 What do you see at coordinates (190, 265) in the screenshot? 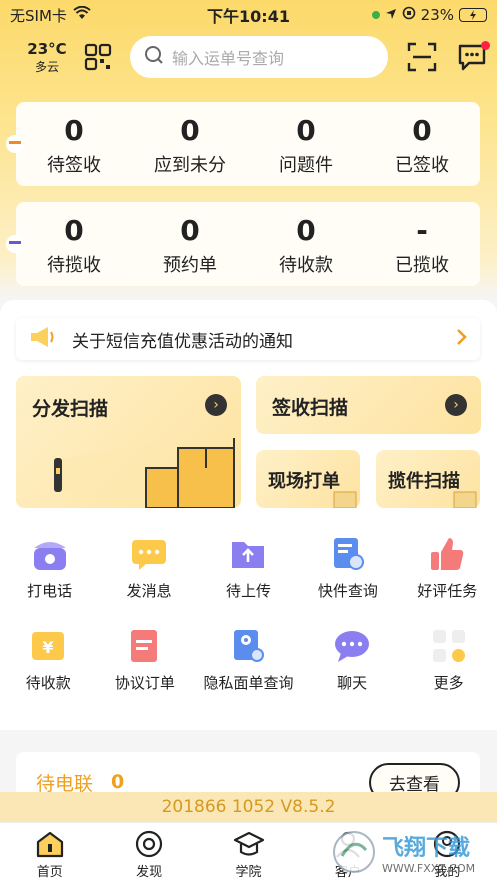
I see `stat-label: 预约单` at bounding box center [190, 265].